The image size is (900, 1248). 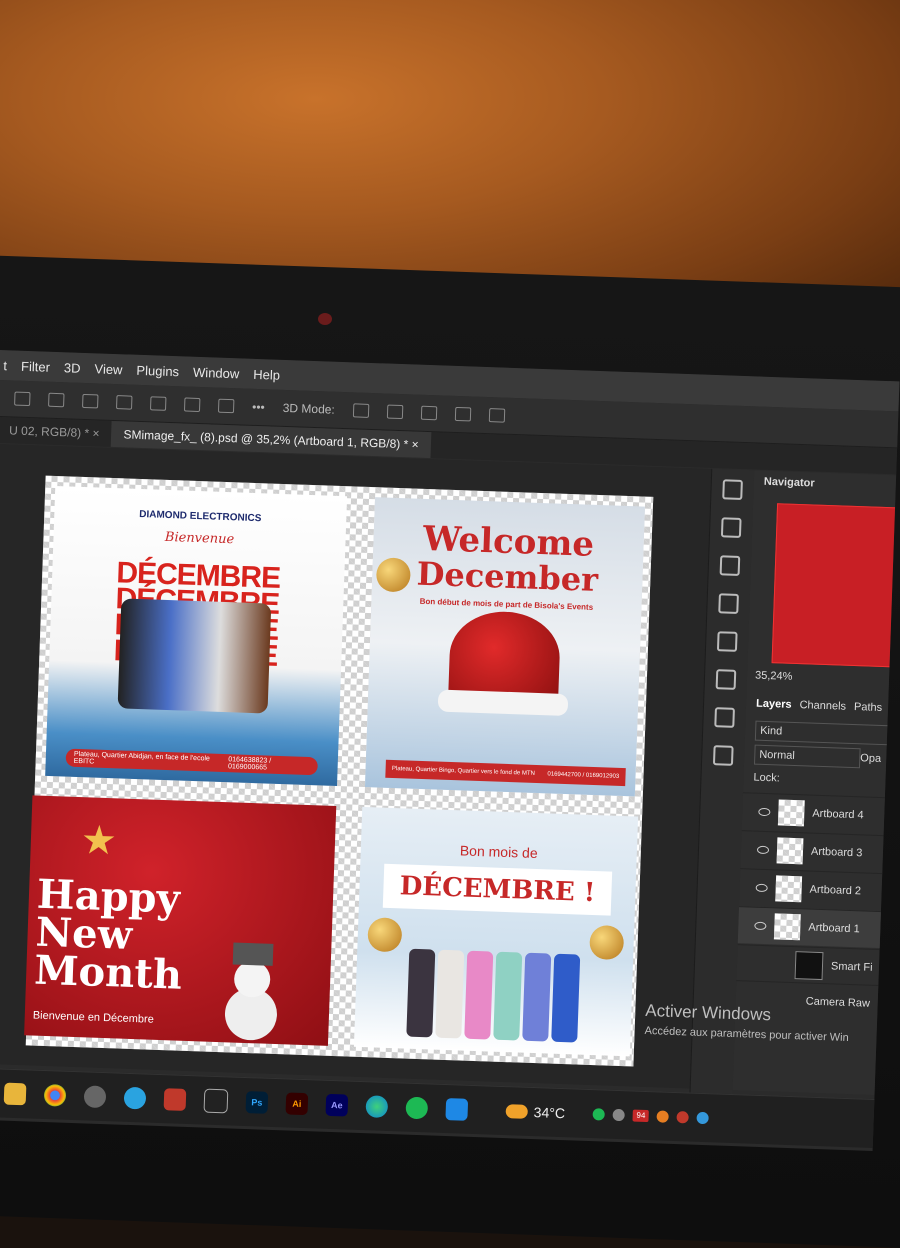 I want to click on distribute-icon, so click(x=226, y=406).